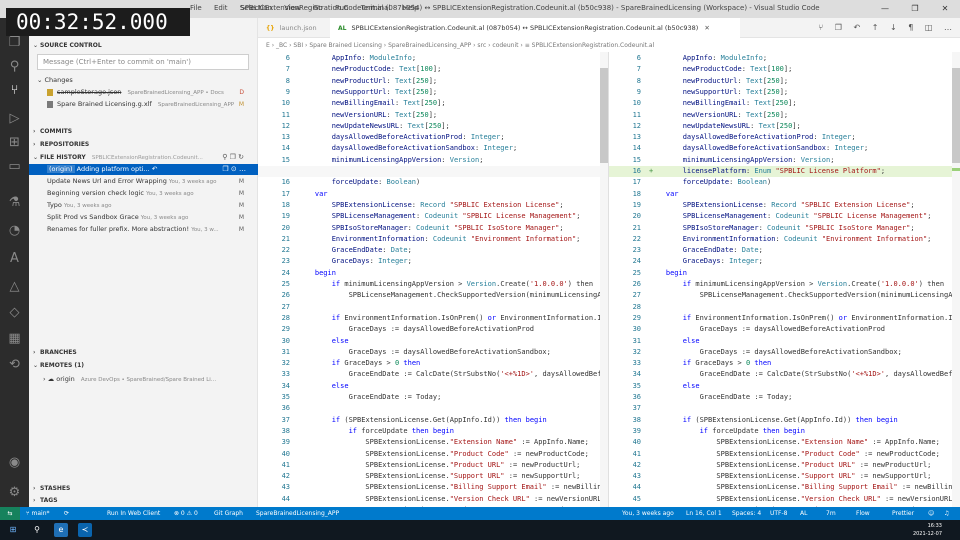 The width and height of the screenshot is (960, 540). Describe the element at coordinates (14, 42) in the screenshot. I see `explorer-icon: ❐` at that location.